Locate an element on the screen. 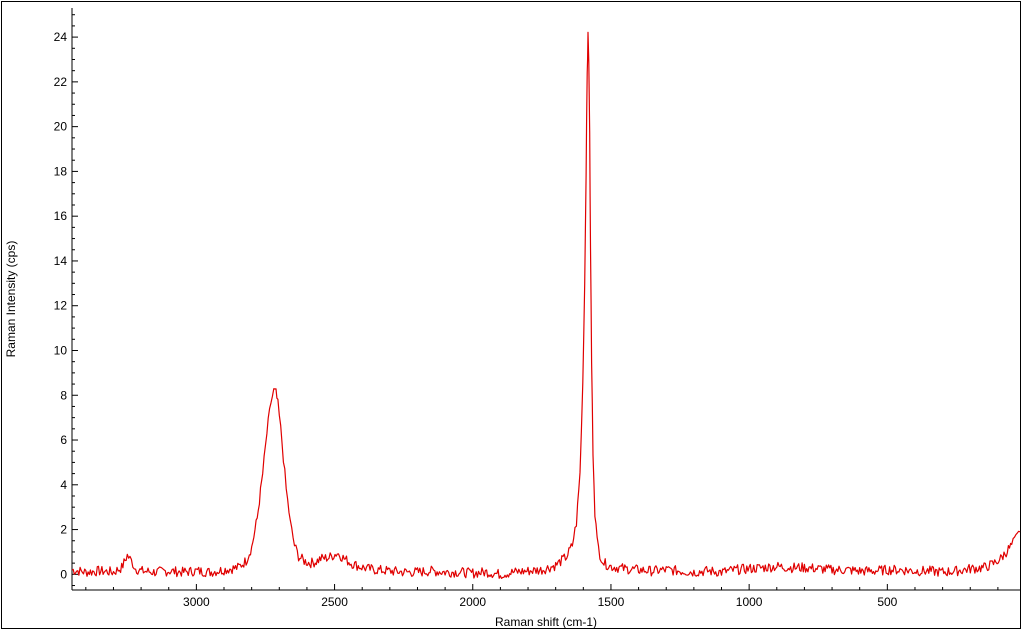 The image size is (1024, 632). y-axis-title: Raman Intensity (cps) is located at coordinates (11, 299).